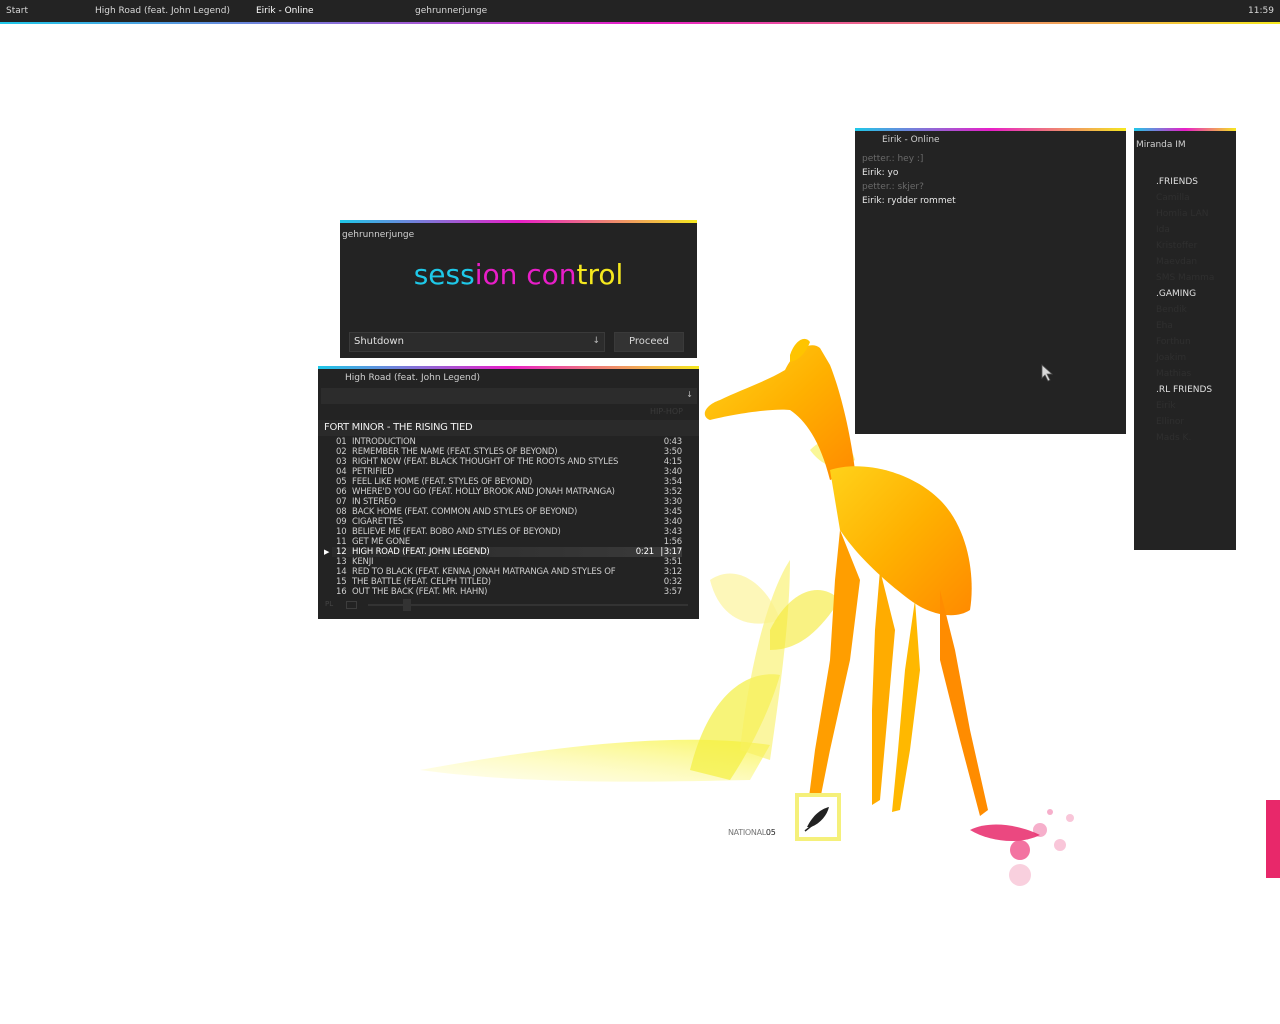  What do you see at coordinates (507, 582) in the screenshot?
I see `track-row: 15 THE BATTLE (FEAT. CELPH TITLED) 0:32` at bounding box center [507, 582].